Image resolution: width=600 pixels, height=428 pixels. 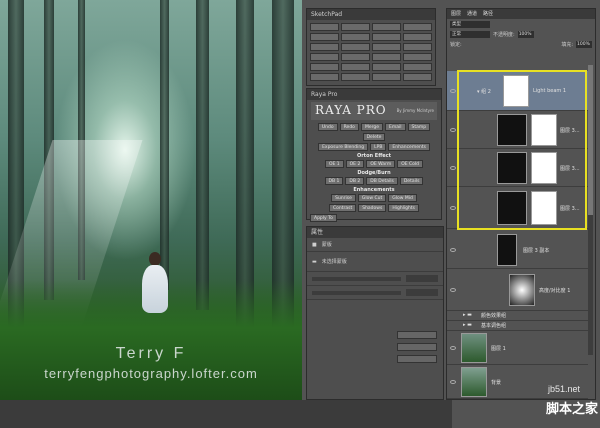 I want to click on fill-field: 100%, so click(x=584, y=44).